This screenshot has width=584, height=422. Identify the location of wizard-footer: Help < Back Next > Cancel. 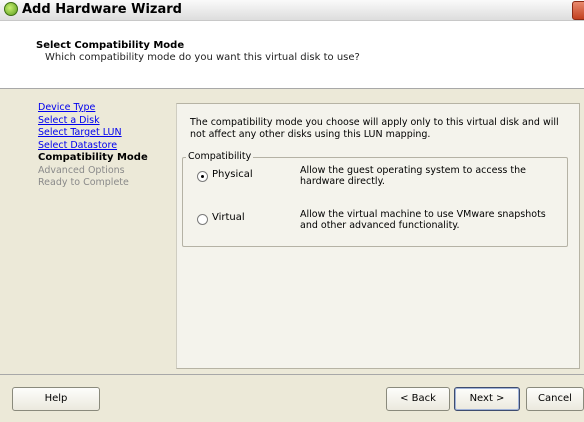
(292, 398).